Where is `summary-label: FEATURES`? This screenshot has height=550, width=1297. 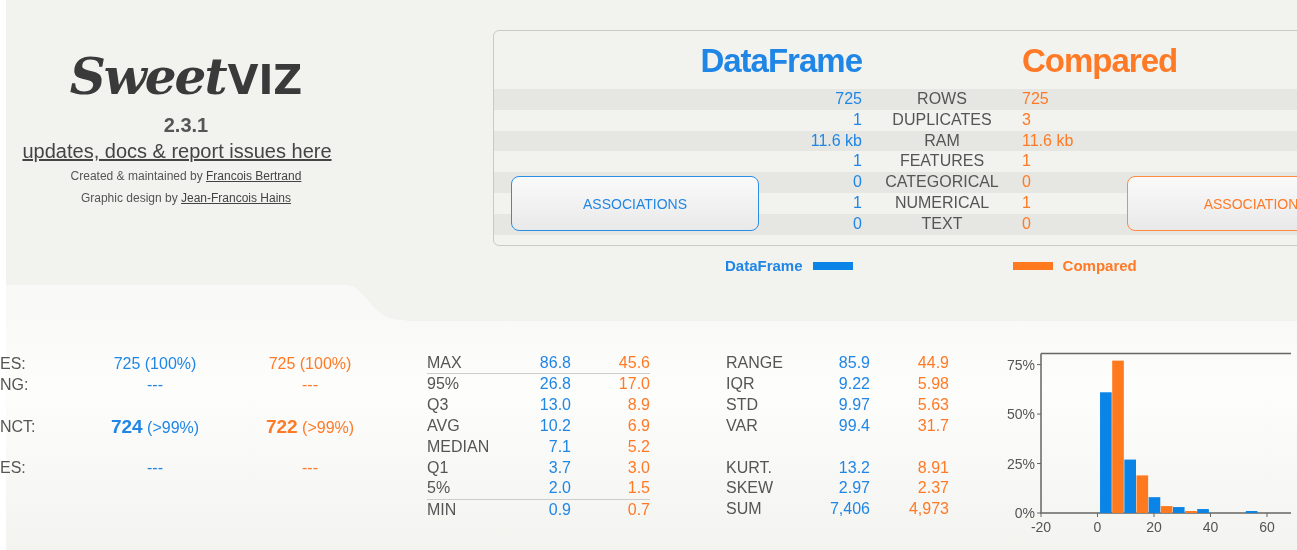 summary-label: FEATURES is located at coordinates (942, 161).